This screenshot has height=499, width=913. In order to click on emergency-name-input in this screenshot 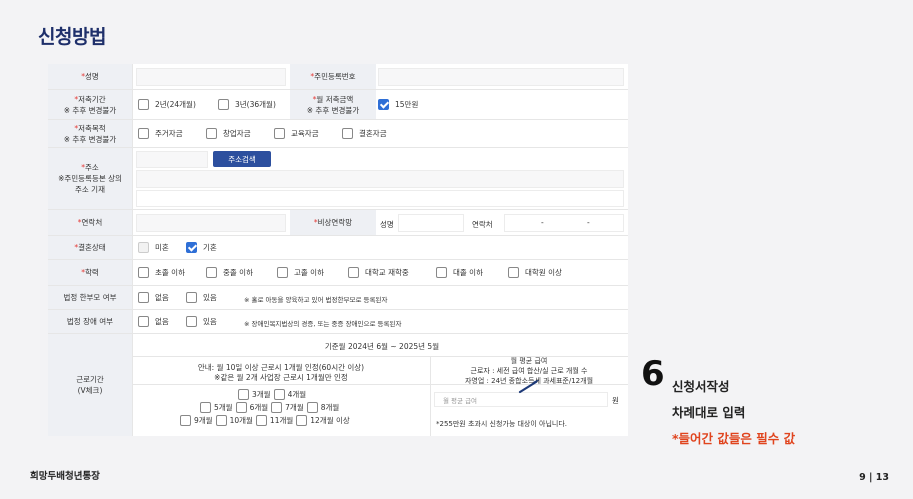, I will do `click(431, 223)`.